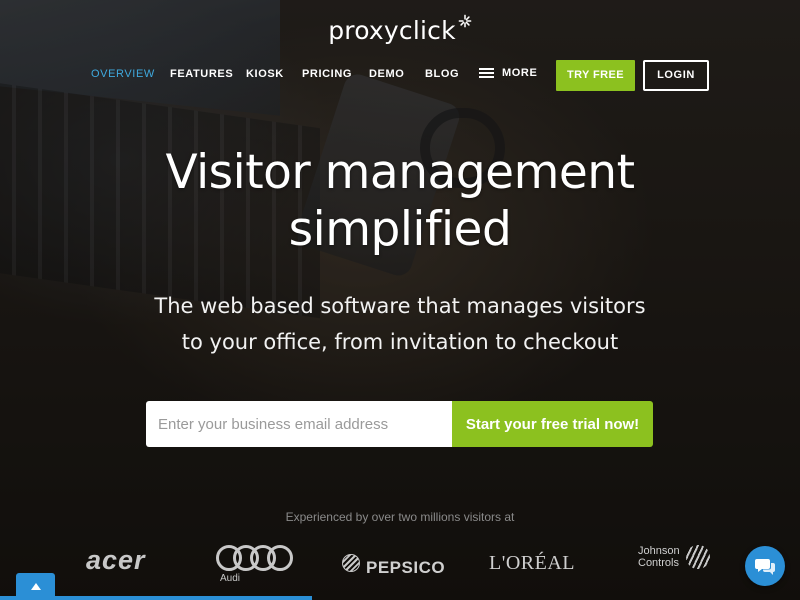 The width and height of the screenshot is (800, 600). Describe the element at coordinates (116, 560) in the screenshot. I see `acer-logo: acer` at that location.